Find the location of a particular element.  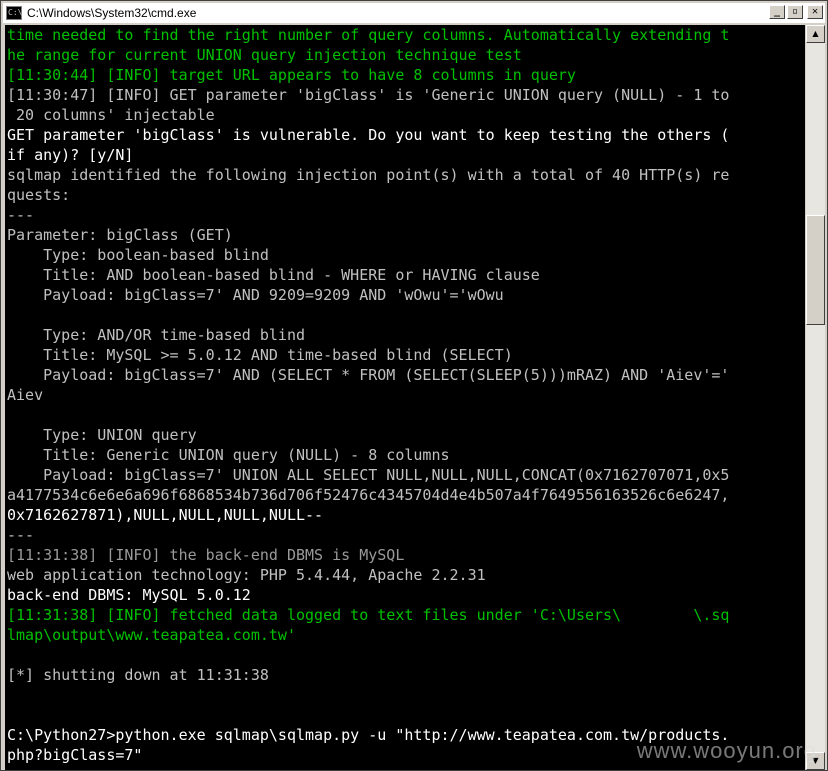

close-button: ✕ is located at coordinates (815, 12).